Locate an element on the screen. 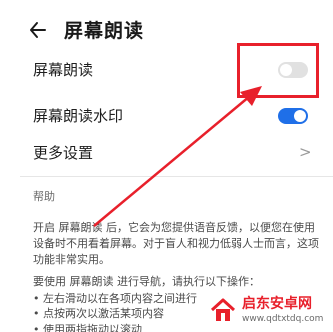 The height and width of the screenshot is (332, 333). watermark-name: 启东安卓网 is located at coordinates (277, 304).